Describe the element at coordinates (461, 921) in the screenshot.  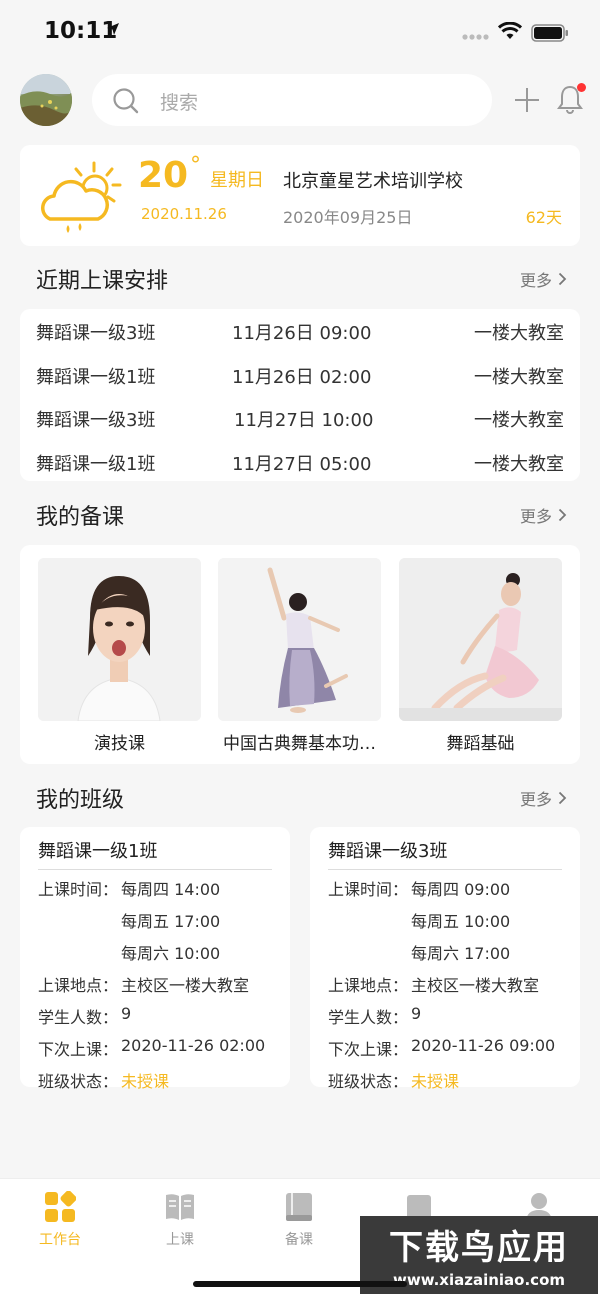
I see `class-time: 每周五 10:00` at that location.